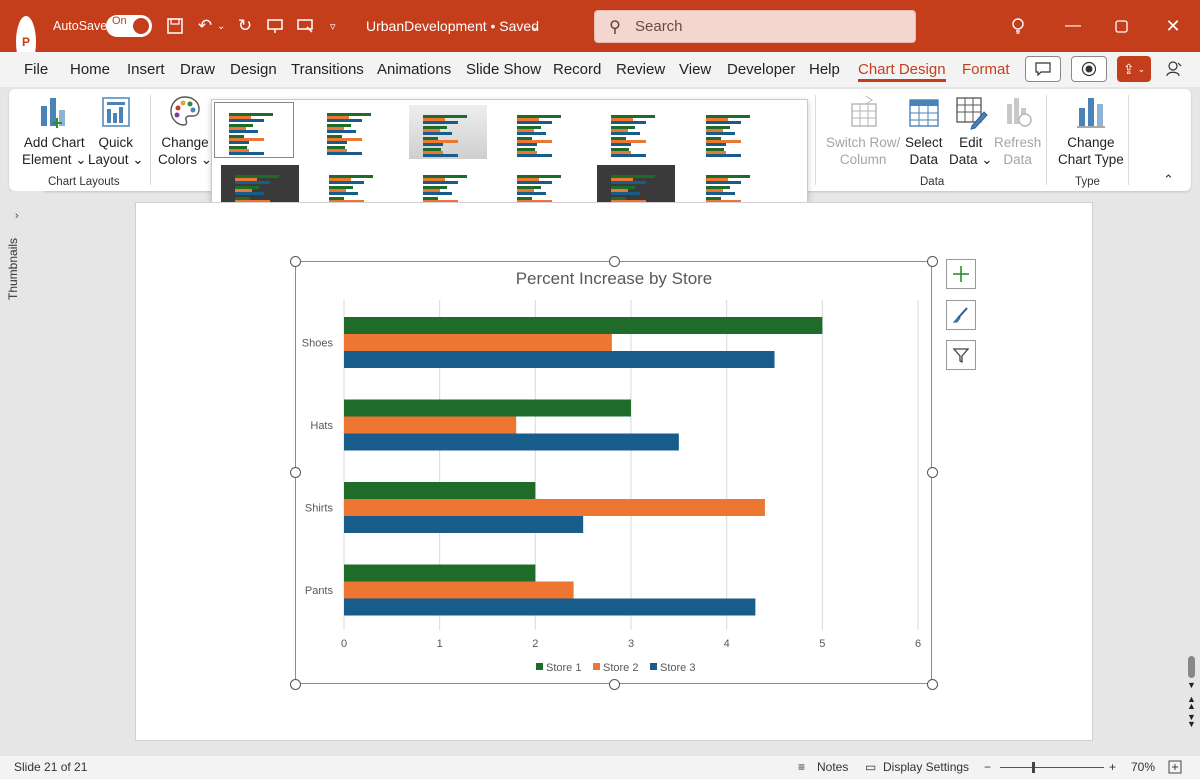 This screenshot has height=779, width=1200. What do you see at coordinates (961, 274) in the screenshot?
I see `chart-elements-button` at bounding box center [961, 274].